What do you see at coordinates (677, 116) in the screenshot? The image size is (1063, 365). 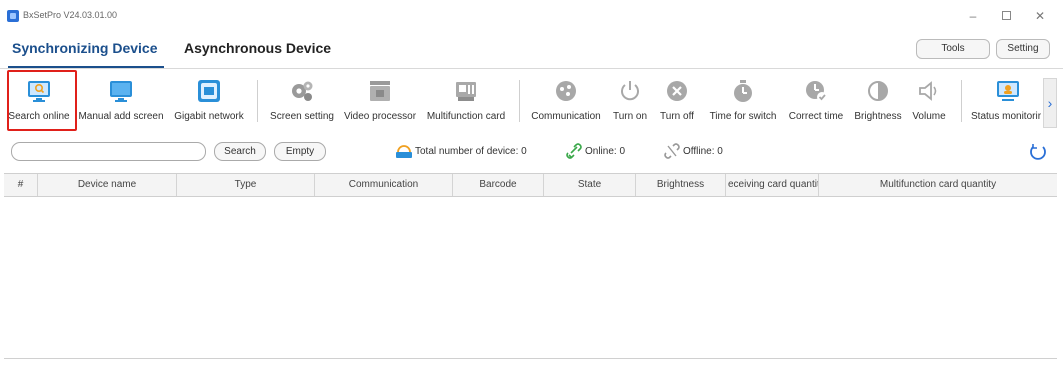 I see `turn-off-label: Turn off` at bounding box center [677, 116].